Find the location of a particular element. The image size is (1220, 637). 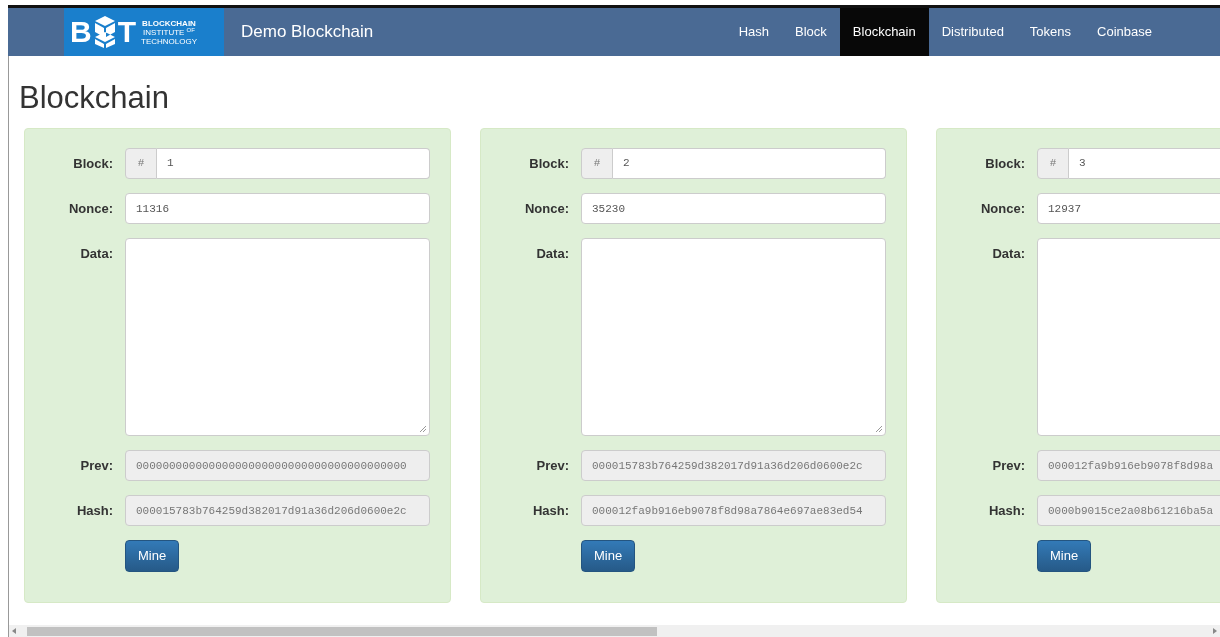

nonce-field: 35230 is located at coordinates (733, 208).